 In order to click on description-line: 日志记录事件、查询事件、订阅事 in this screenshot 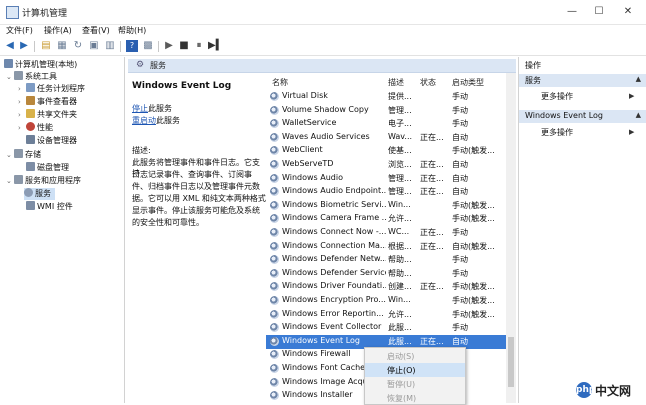, I will do `click(192, 174)`.